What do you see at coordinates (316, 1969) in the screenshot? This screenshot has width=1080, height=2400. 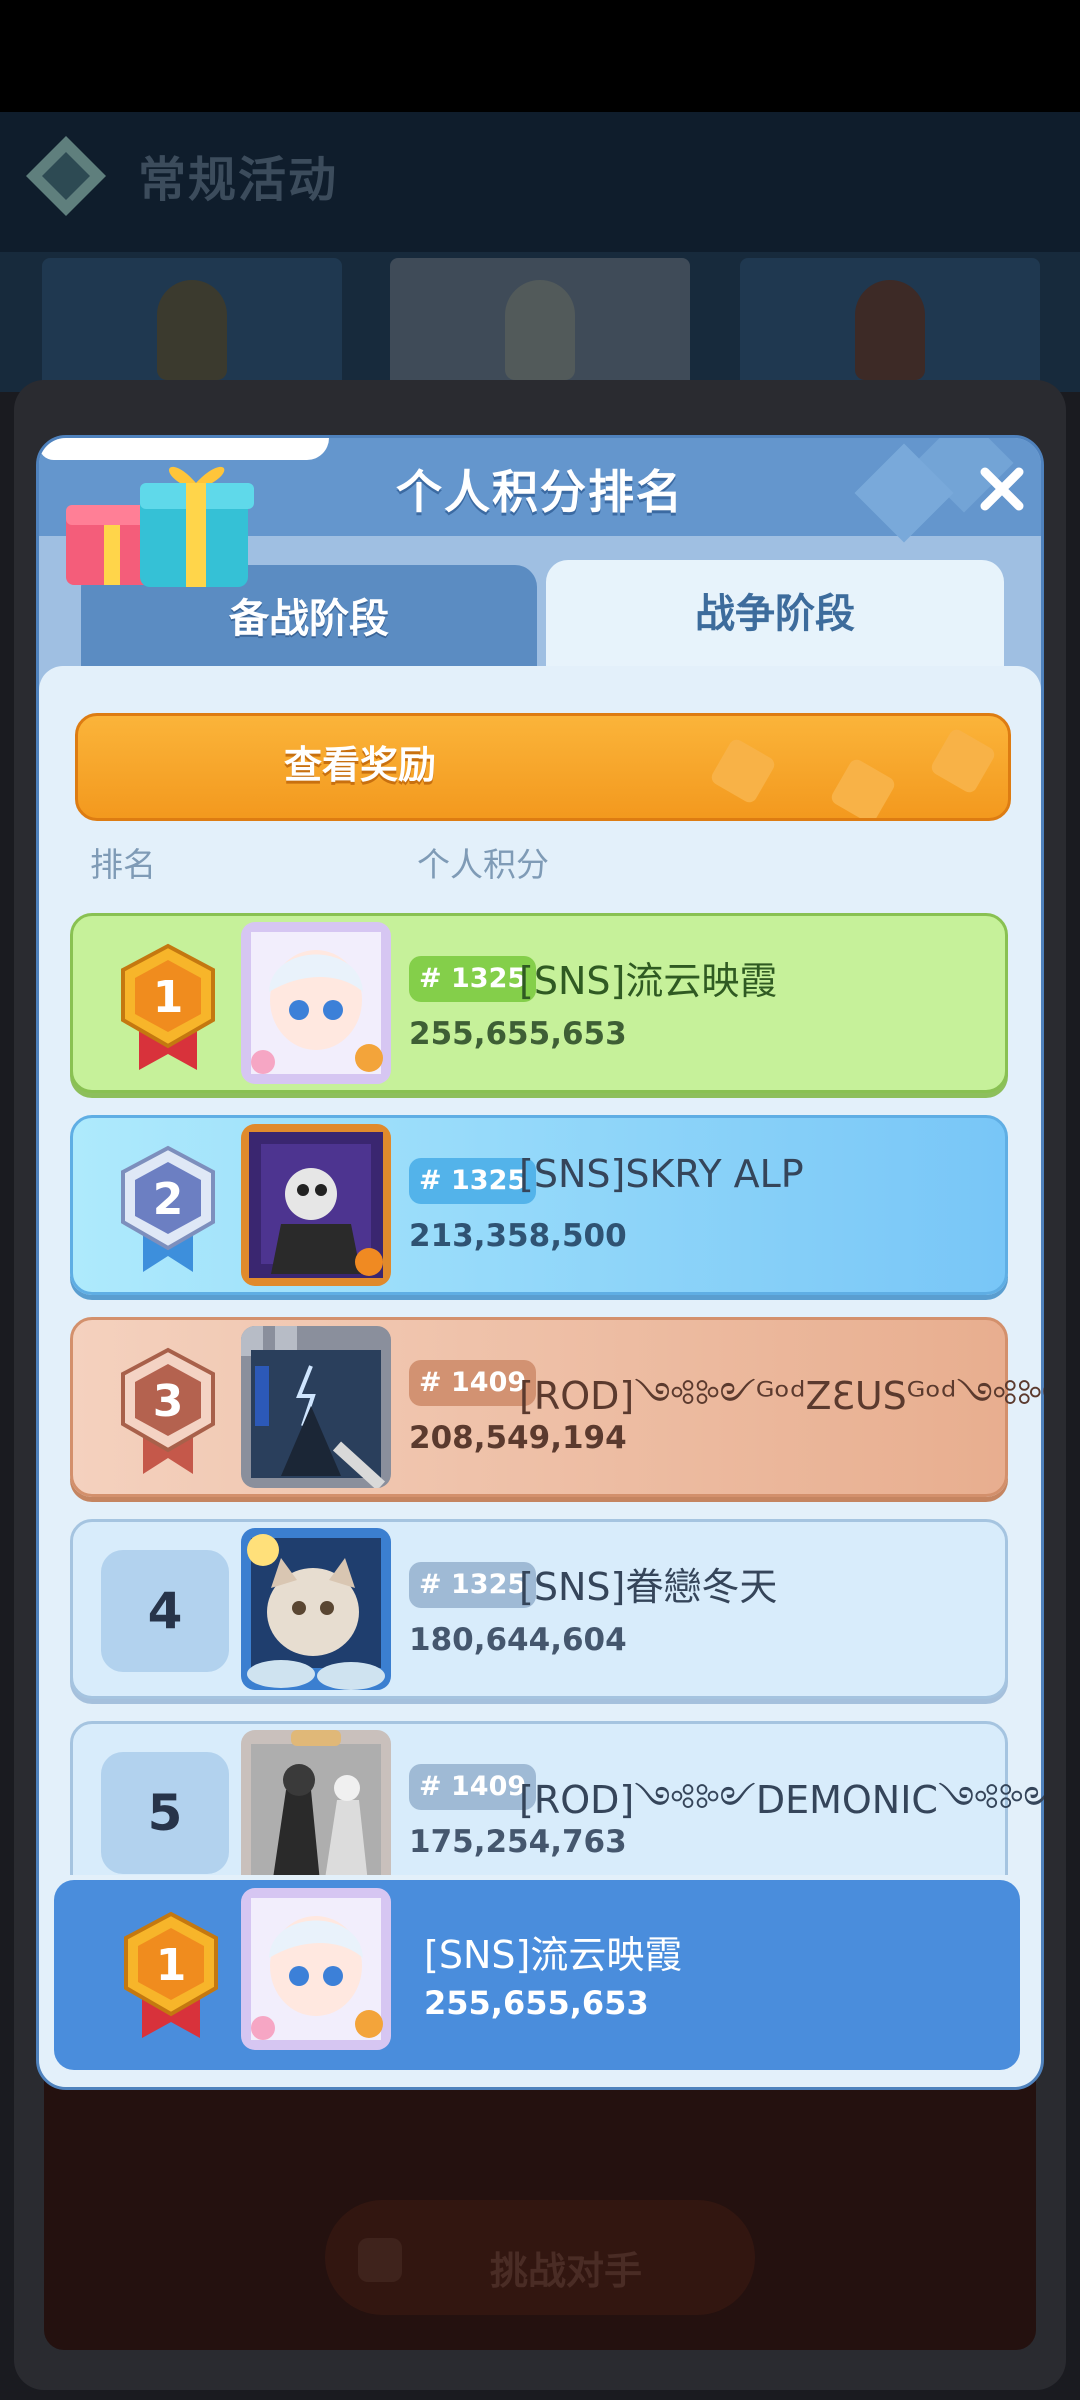 I see `my-avatar` at bounding box center [316, 1969].